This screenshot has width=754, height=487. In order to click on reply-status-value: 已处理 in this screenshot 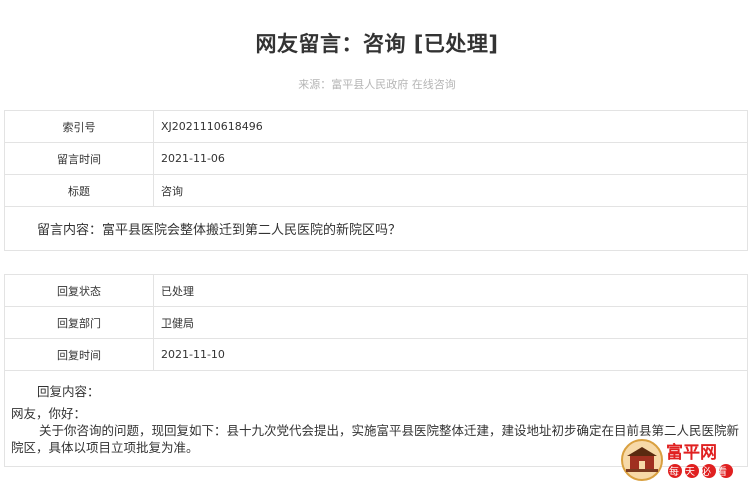, I will do `click(450, 290)`.